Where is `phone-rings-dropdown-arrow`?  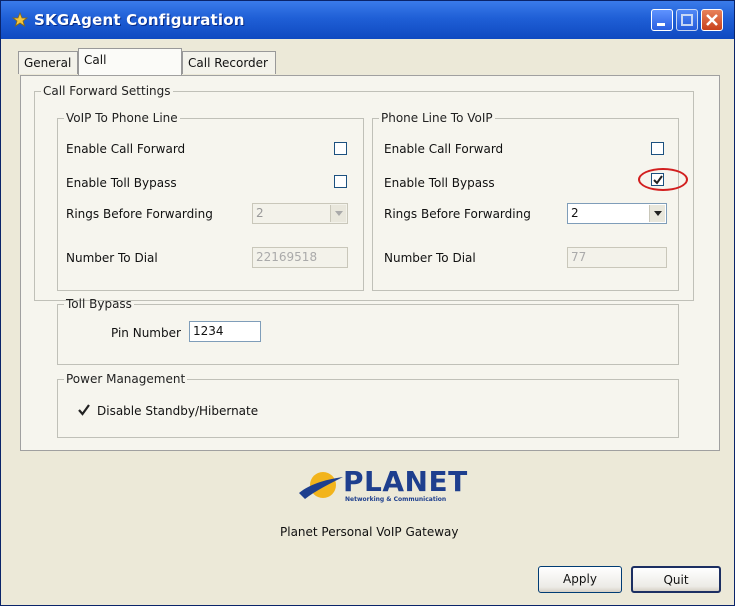 phone-rings-dropdown-arrow is located at coordinates (657, 213).